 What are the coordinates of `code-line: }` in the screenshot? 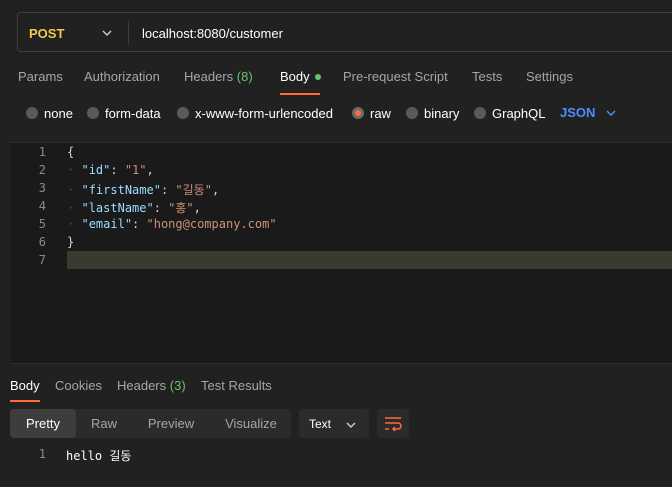 It's located at (70, 242).